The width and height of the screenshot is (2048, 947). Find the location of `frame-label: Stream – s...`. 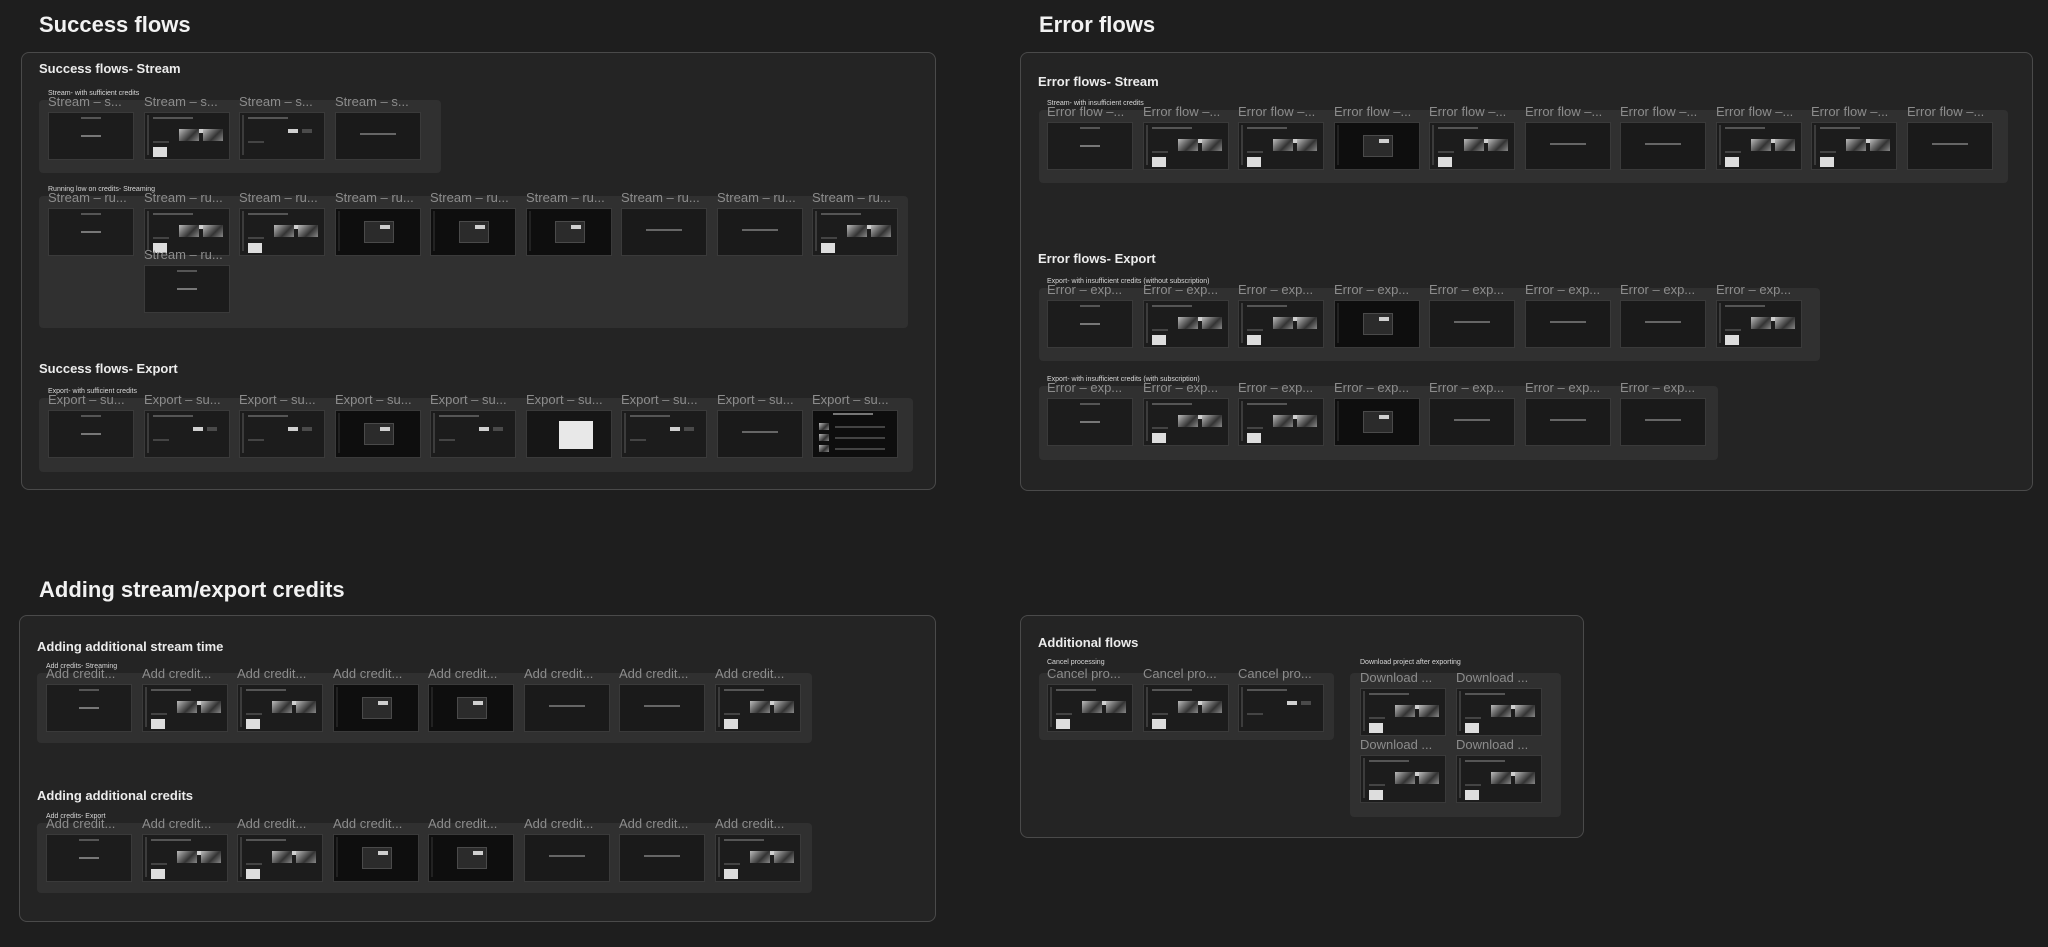

frame-label: Stream – s... is located at coordinates (276, 101).